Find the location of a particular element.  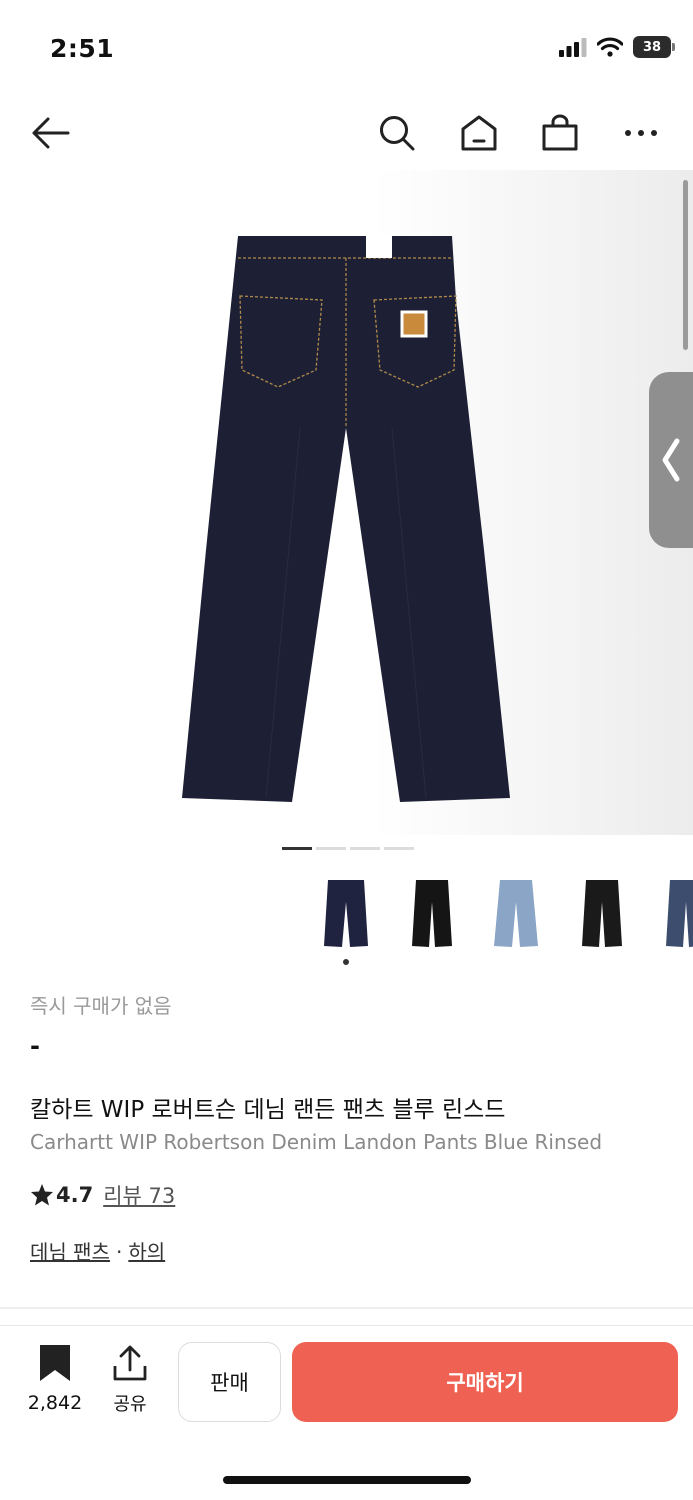

thumbnail-black is located at coordinates (432, 912).